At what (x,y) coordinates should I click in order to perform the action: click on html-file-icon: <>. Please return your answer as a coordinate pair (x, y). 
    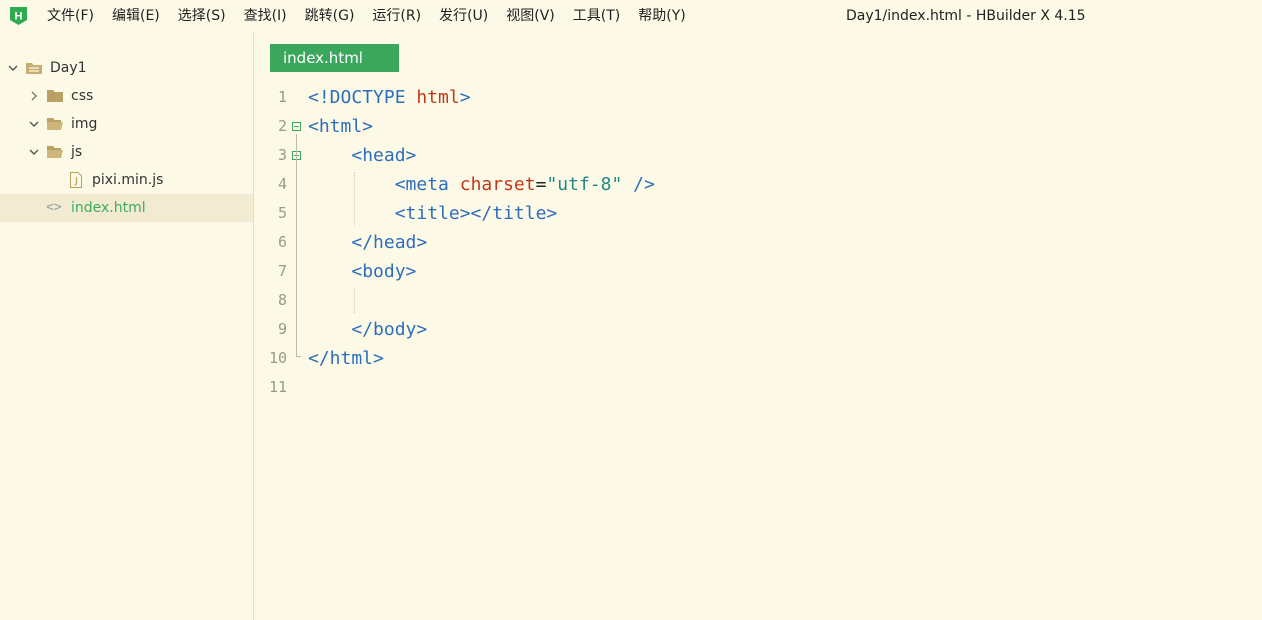
    Looking at the image, I should click on (54, 207).